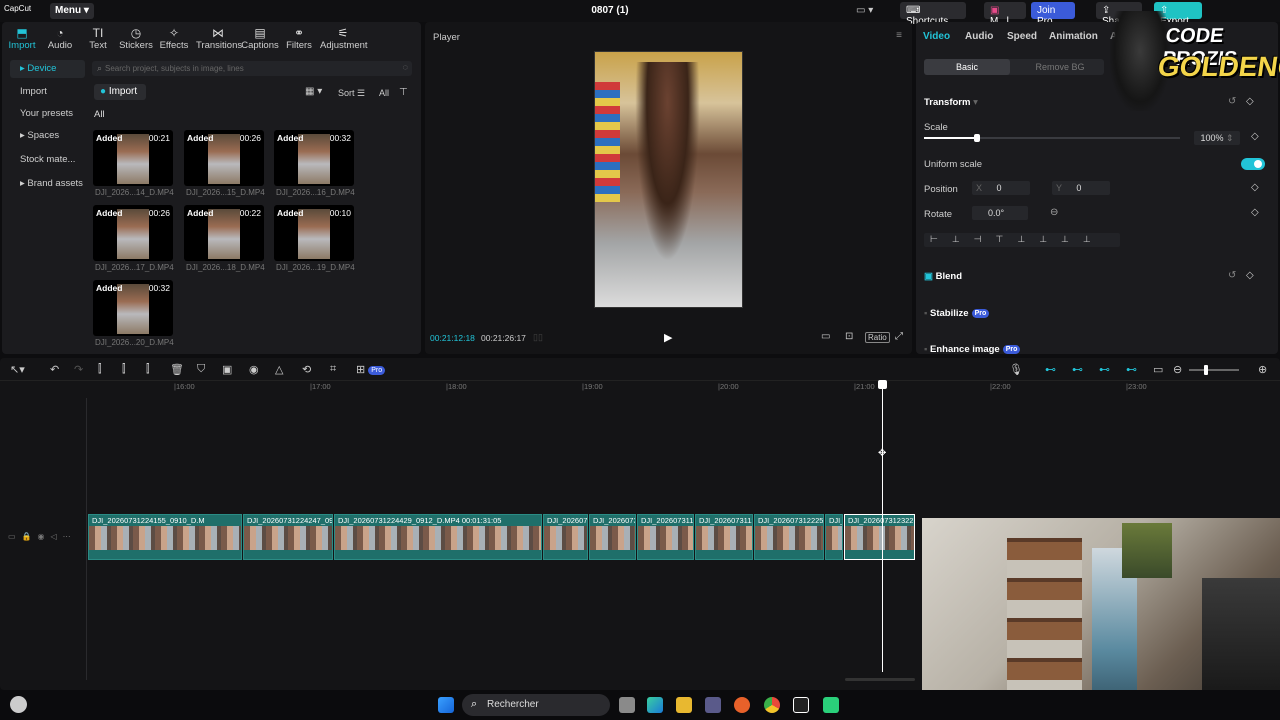 Image resolution: width=1280 pixels, height=720 pixels. What do you see at coordinates (864, 10) in the screenshot?
I see `layout-icon: ▭ ▾` at bounding box center [864, 10].